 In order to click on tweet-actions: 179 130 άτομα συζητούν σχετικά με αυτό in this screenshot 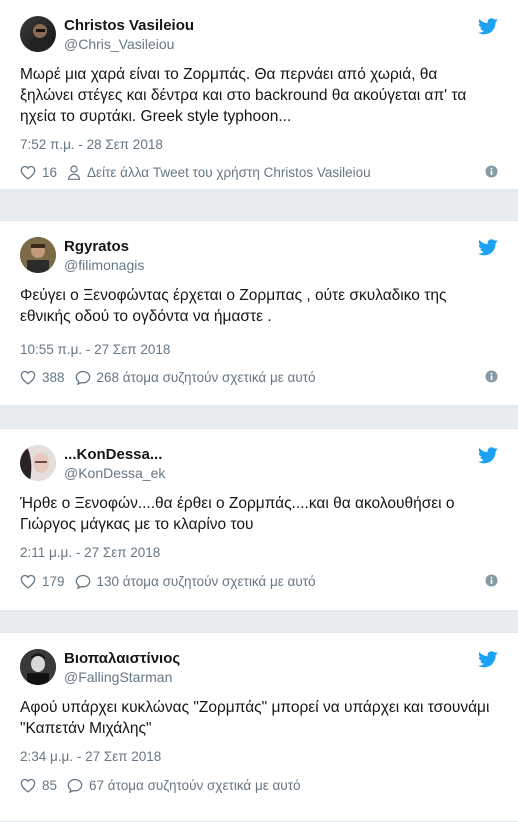, I will do `click(259, 581)`.